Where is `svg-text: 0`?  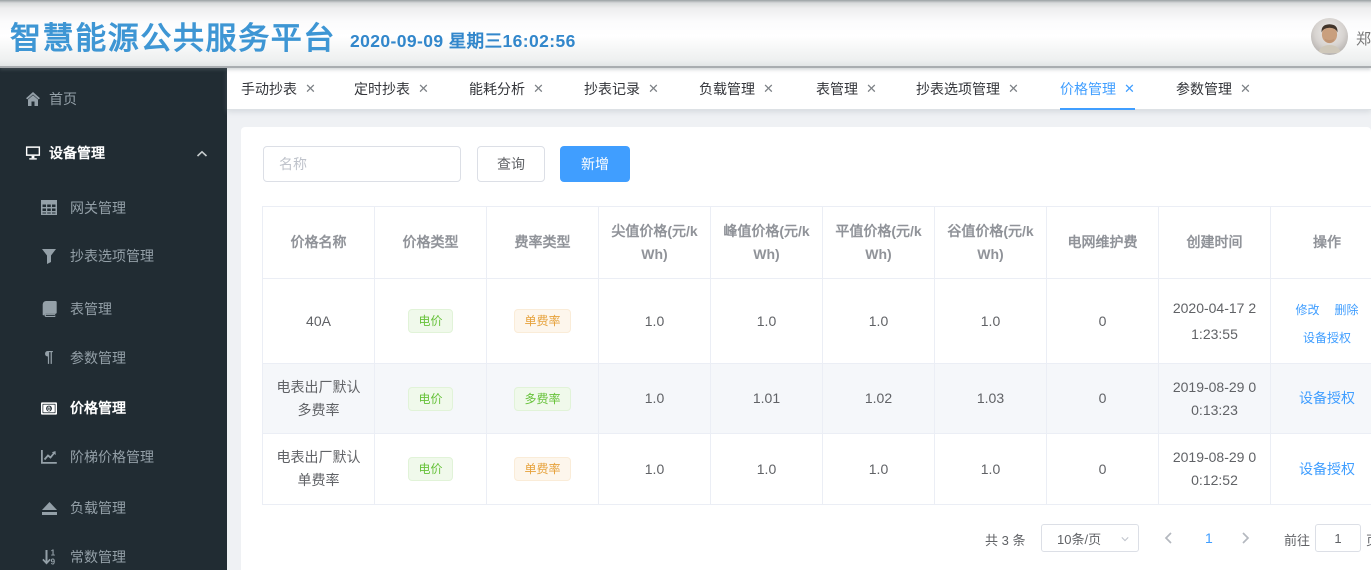 svg-text: 0 is located at coordinates (49, 408).